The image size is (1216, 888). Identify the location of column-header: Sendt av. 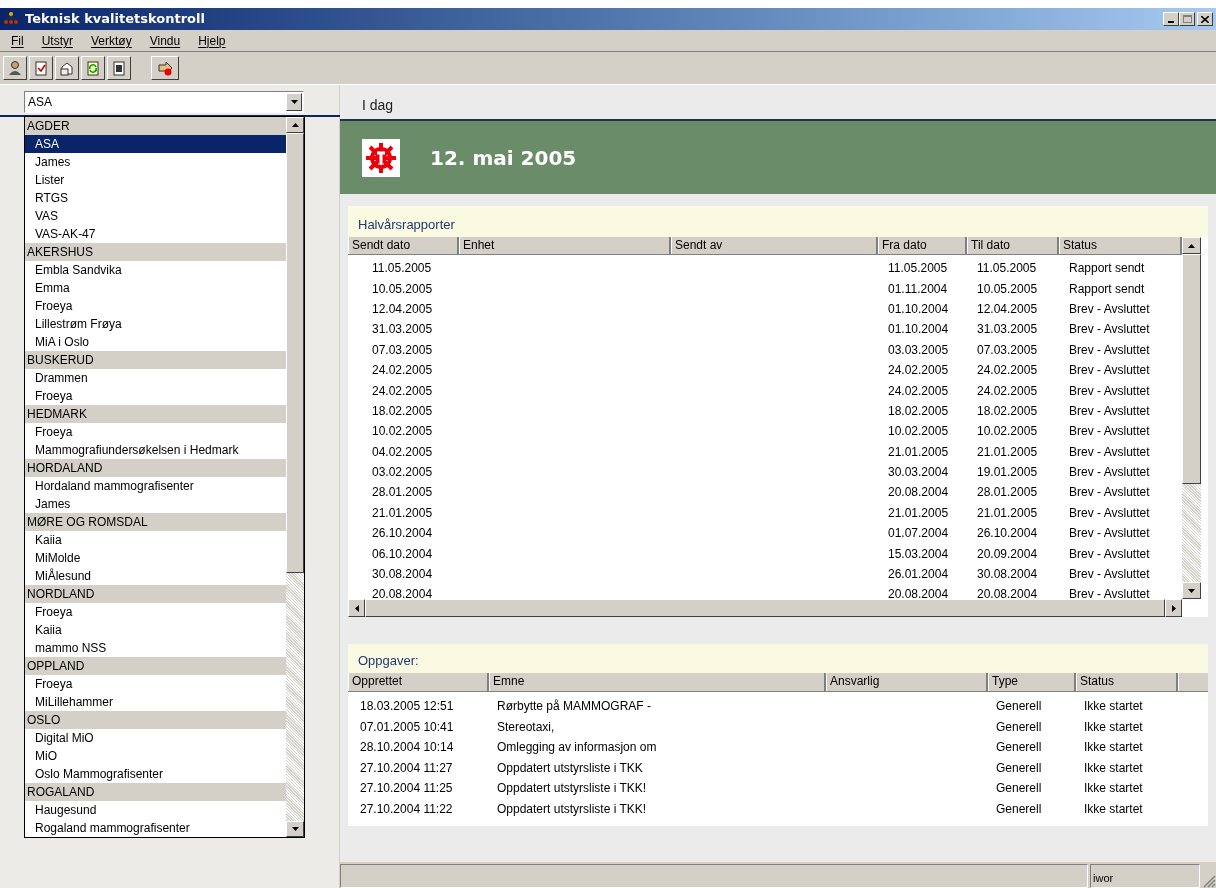
(774, 245).